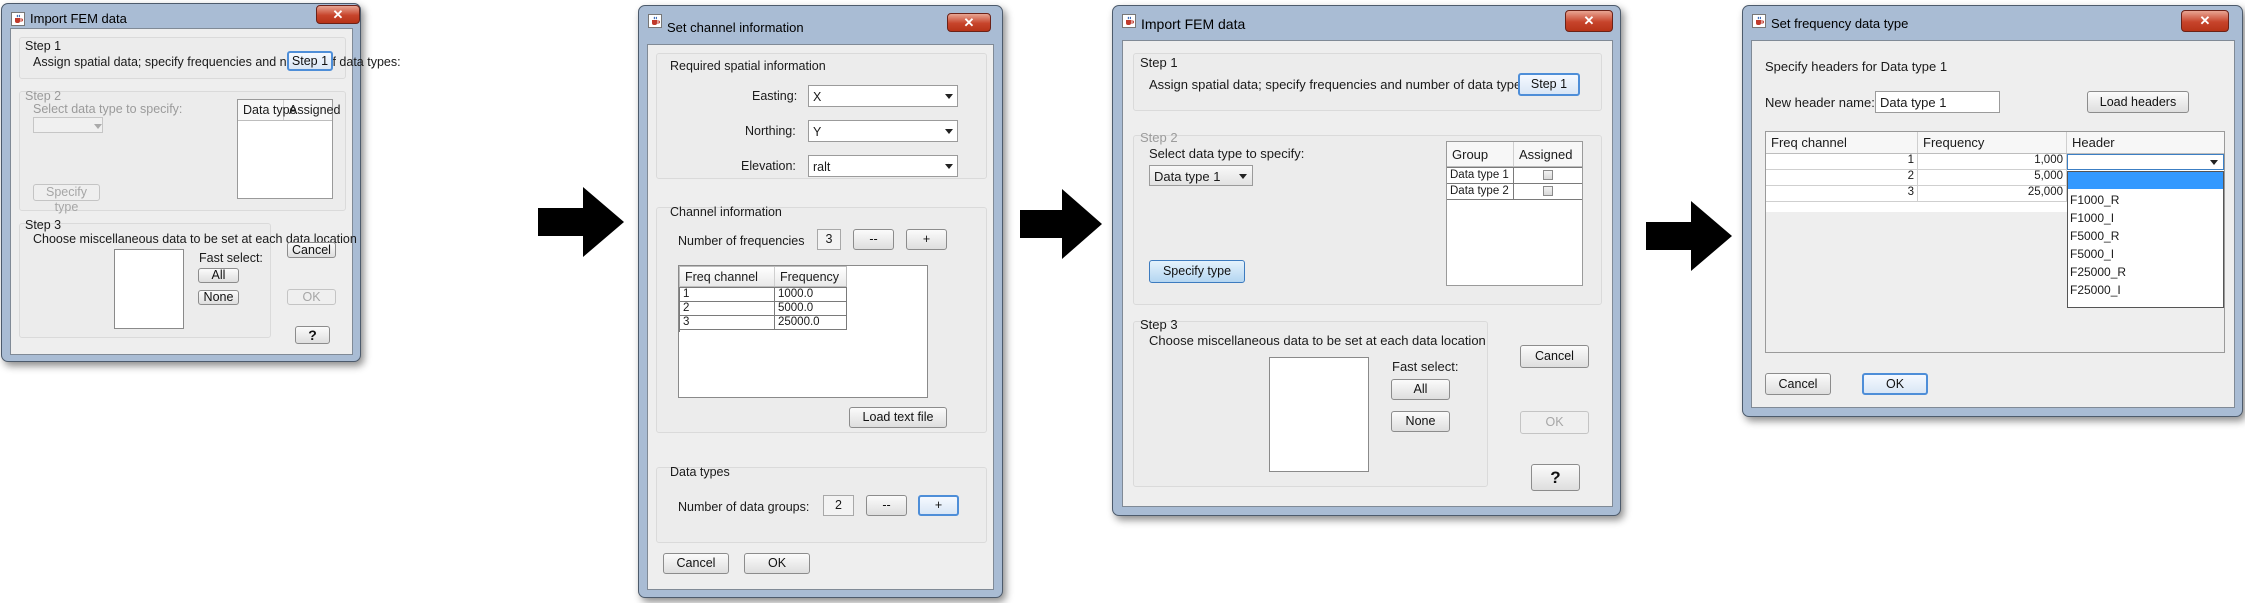  I want to click on add-frequency-button: +, so click(926, 239).